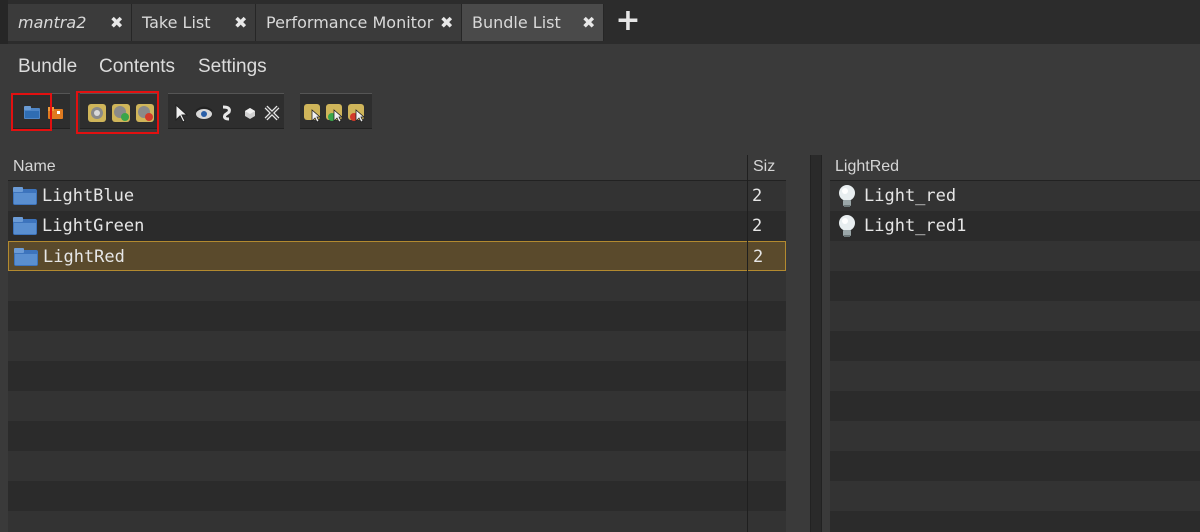  What do you see at coordinates (97, 113) in the screenshot?
I see `filter-gear-icon` at bounding box center [97, 113].